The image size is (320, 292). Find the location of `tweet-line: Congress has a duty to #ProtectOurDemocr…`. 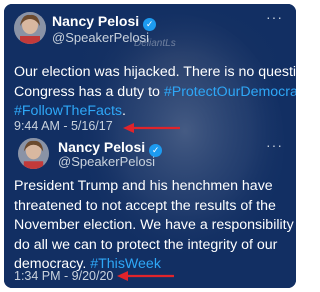

tweet-line: Congress has a duty to #ProtectOurDemocr… is located at coordinates (155, 93).